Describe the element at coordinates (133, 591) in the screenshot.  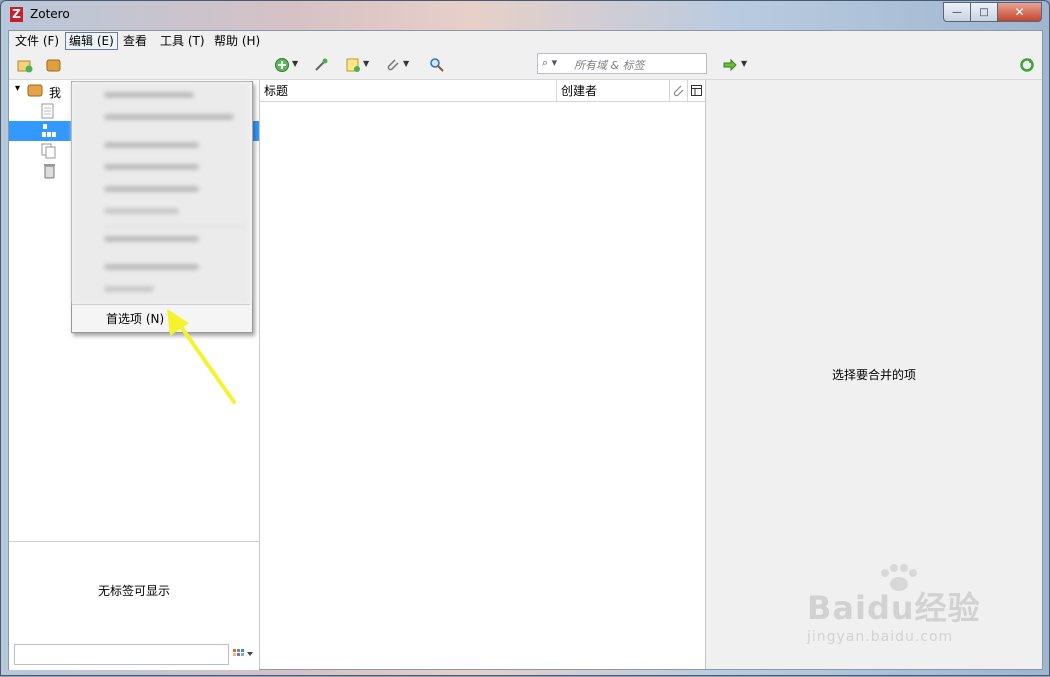
I see `tag-empty-message: 无标签可显示` at that location.